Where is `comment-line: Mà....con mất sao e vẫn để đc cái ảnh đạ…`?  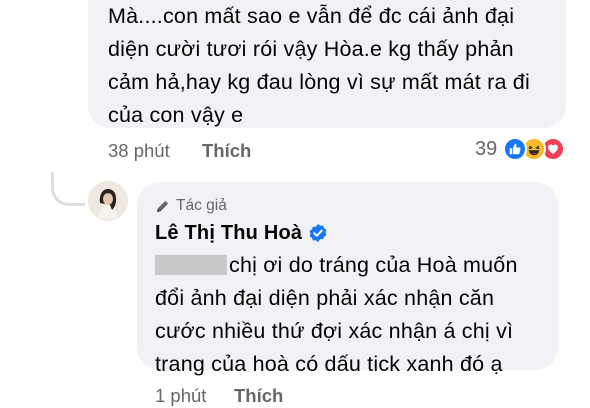
comment-line: Mà....con mất sao e vẫn để đc cái ảnh đạ… is located at coordinates (311, 16).